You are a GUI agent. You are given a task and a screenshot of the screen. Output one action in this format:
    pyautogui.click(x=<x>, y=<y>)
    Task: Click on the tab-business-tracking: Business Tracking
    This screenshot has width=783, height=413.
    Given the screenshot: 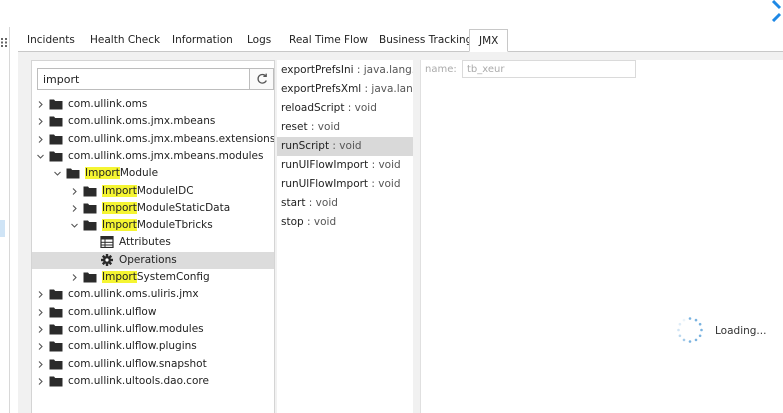 What is the action you would take?
    pyautogui.click(x=425, y=40)
    